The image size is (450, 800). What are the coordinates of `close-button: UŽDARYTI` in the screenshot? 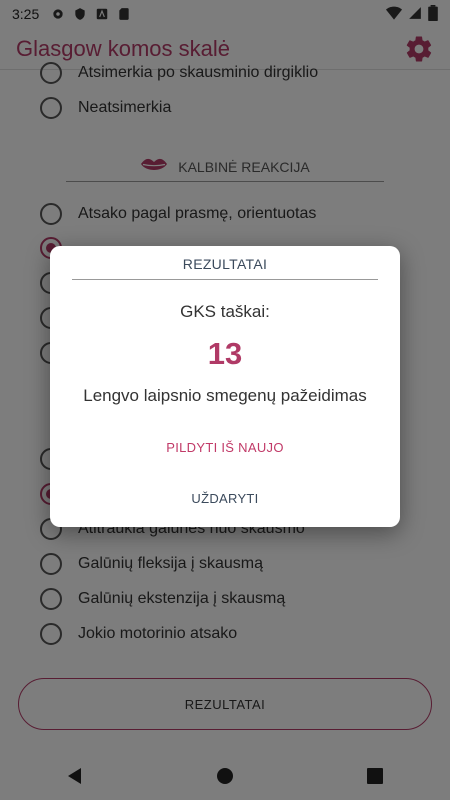 It's located at (225, 498).